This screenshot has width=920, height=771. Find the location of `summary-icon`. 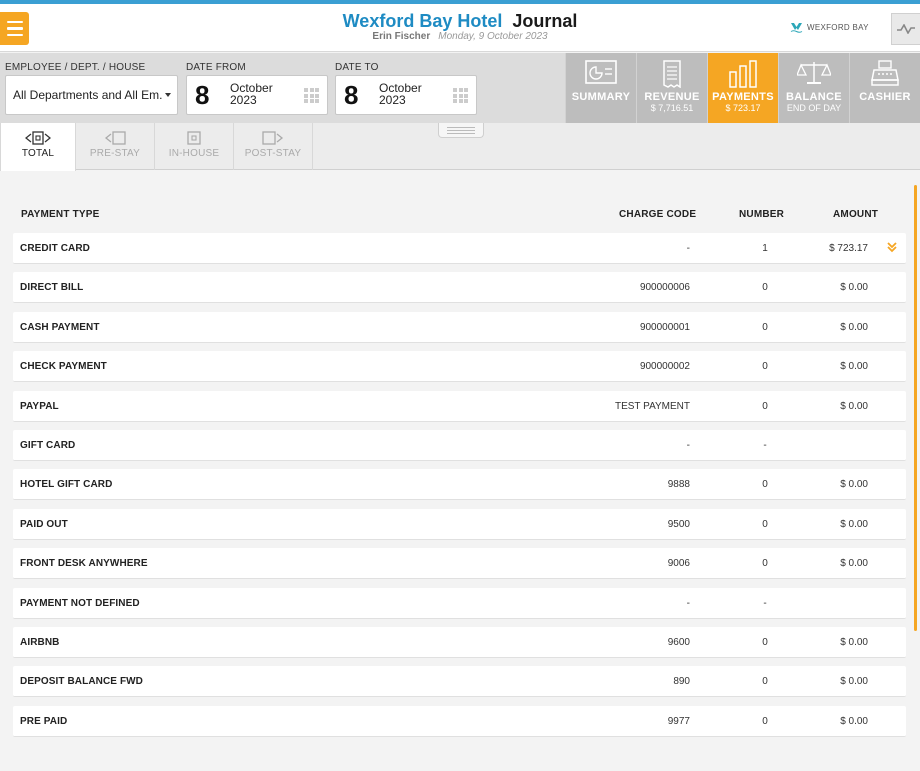

summary-icon is located at coordinates (601, 72).